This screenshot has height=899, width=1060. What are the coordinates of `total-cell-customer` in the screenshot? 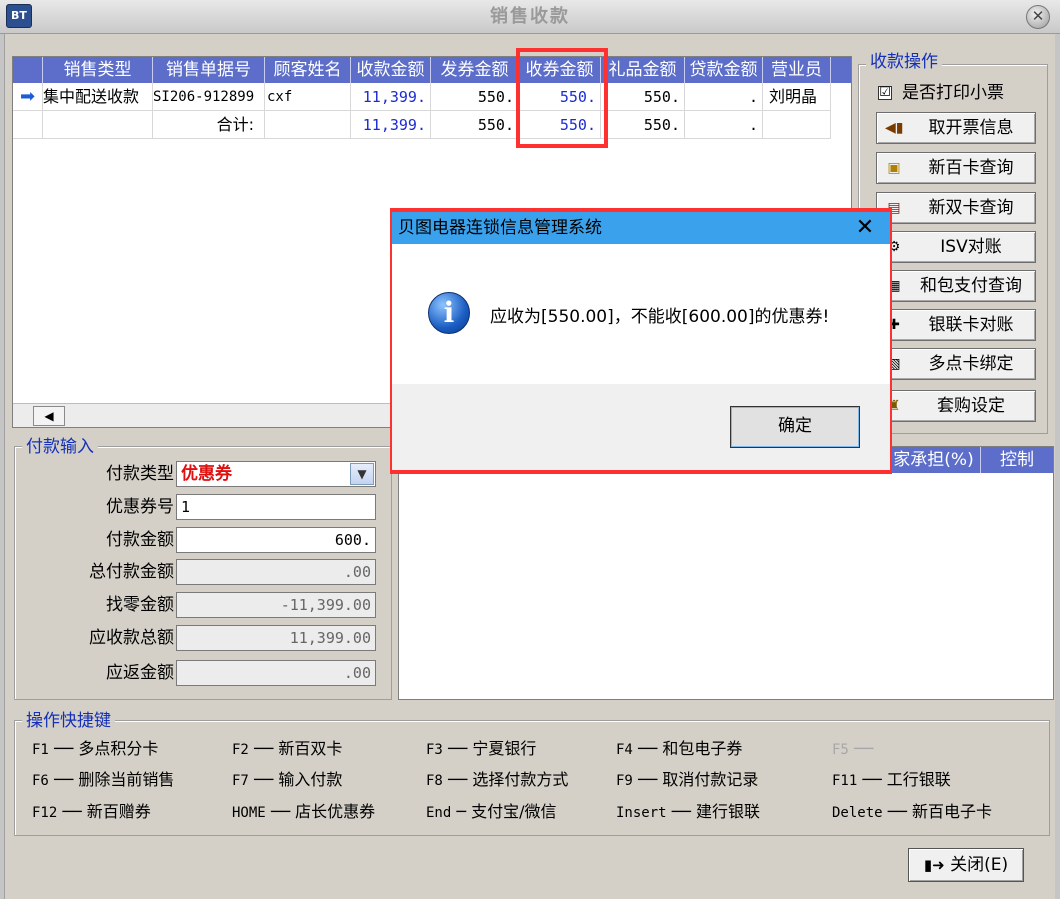 It's located at (308, 125).